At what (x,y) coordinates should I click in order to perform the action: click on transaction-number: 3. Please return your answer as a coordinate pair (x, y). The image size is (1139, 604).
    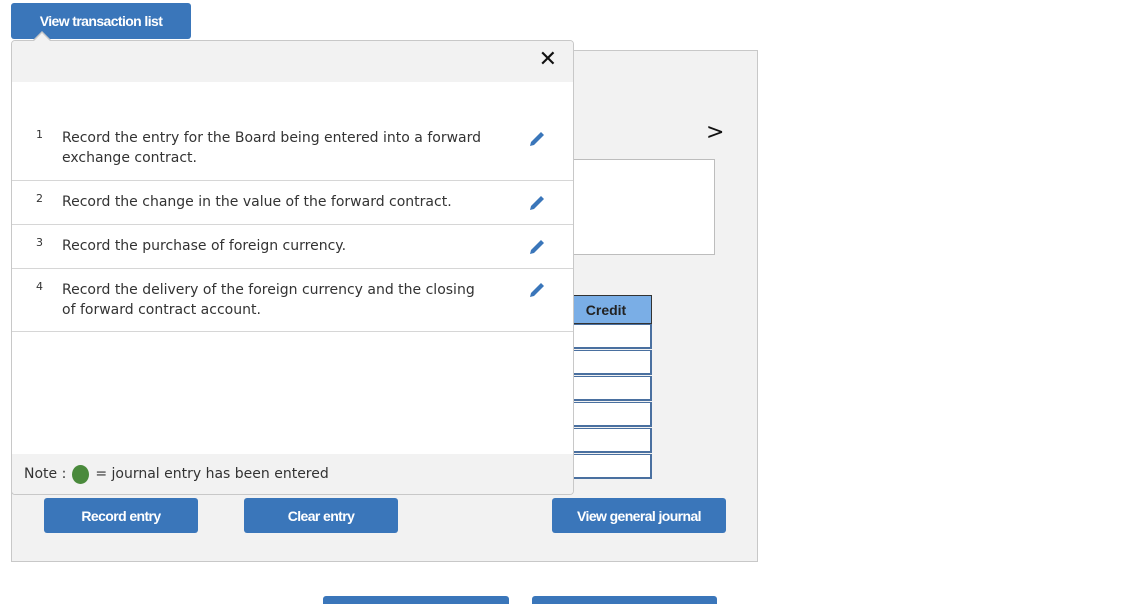
    Looking at the image, I should click on (39, 242).